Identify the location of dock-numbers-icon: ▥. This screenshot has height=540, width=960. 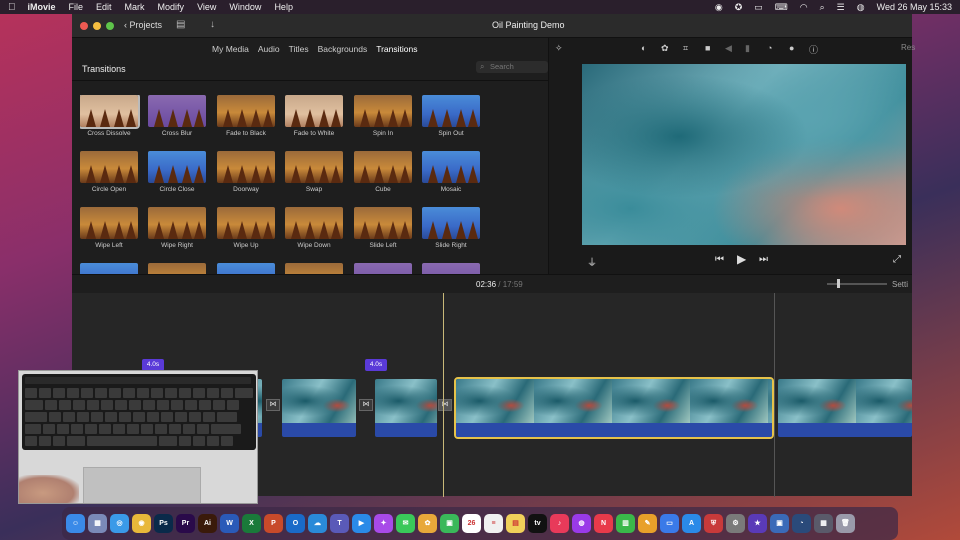
(625, 523).